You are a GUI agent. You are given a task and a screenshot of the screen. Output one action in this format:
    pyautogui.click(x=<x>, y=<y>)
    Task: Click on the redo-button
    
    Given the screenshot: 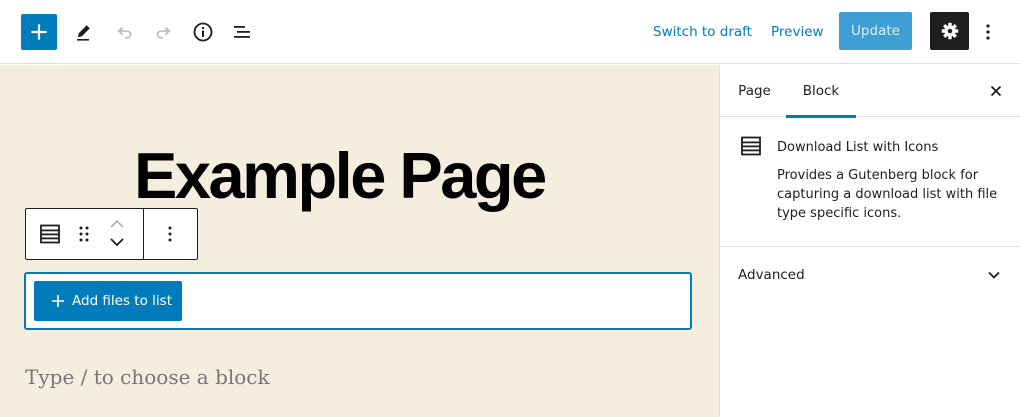 What is the action you would take?
    pyautogui.click(x=164, y=32)
    